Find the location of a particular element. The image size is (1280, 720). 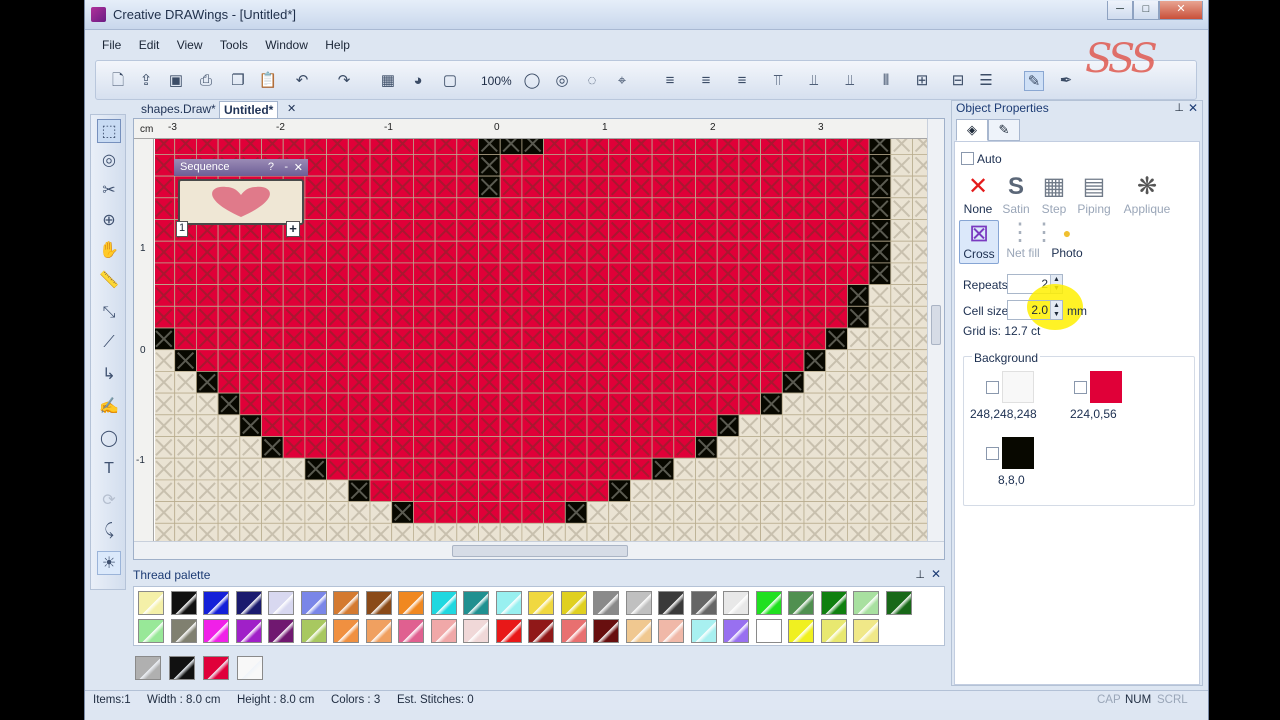

align-left-icon: ≡ is located at coordinates (670, 81).